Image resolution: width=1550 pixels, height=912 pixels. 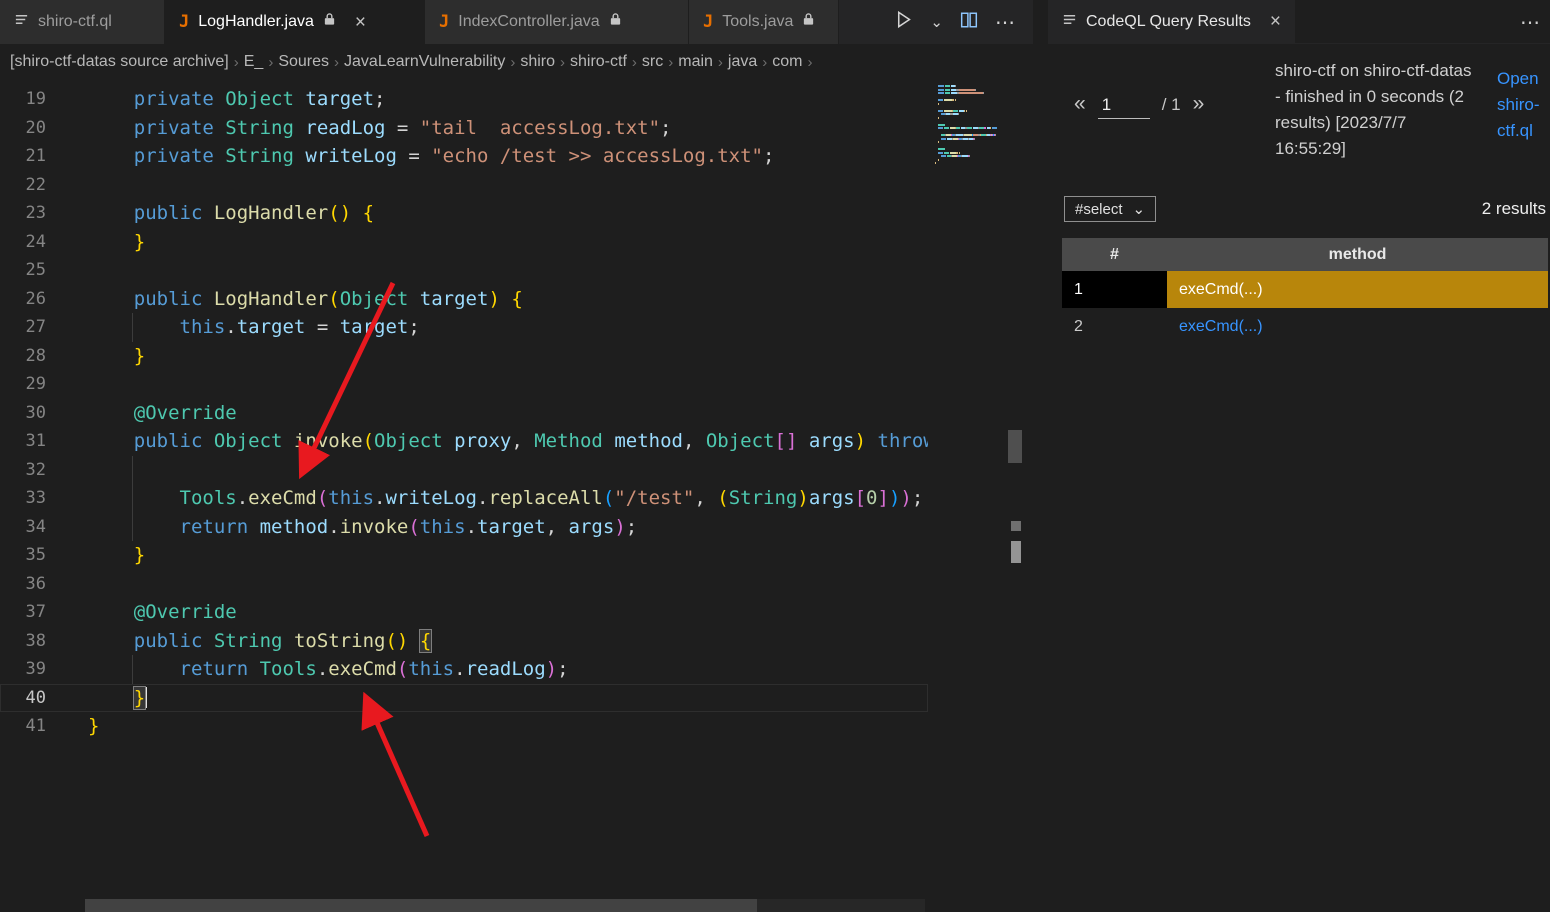 I want to click on horizontal-scrollbar, so click(x=505, y=905).